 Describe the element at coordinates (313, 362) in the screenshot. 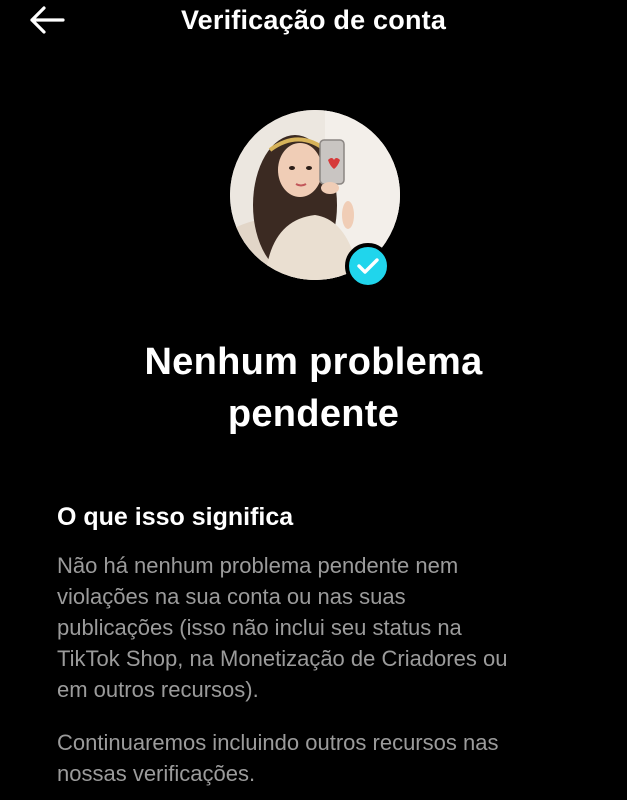

I see `status-title-line: Nenhum problema` at that location.